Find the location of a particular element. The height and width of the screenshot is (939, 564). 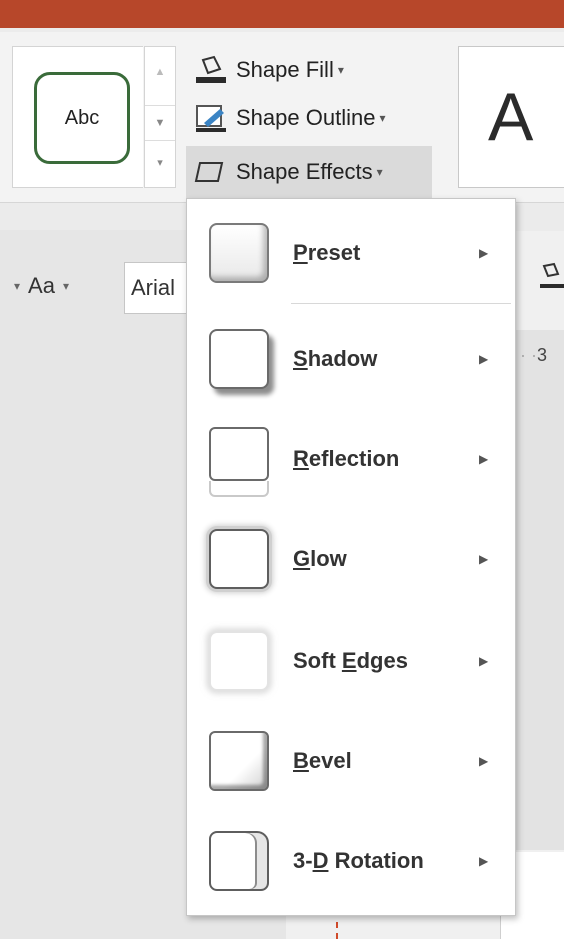

shape-effects-button: Shape Effects ▾ is located at coordinates (287, 172).